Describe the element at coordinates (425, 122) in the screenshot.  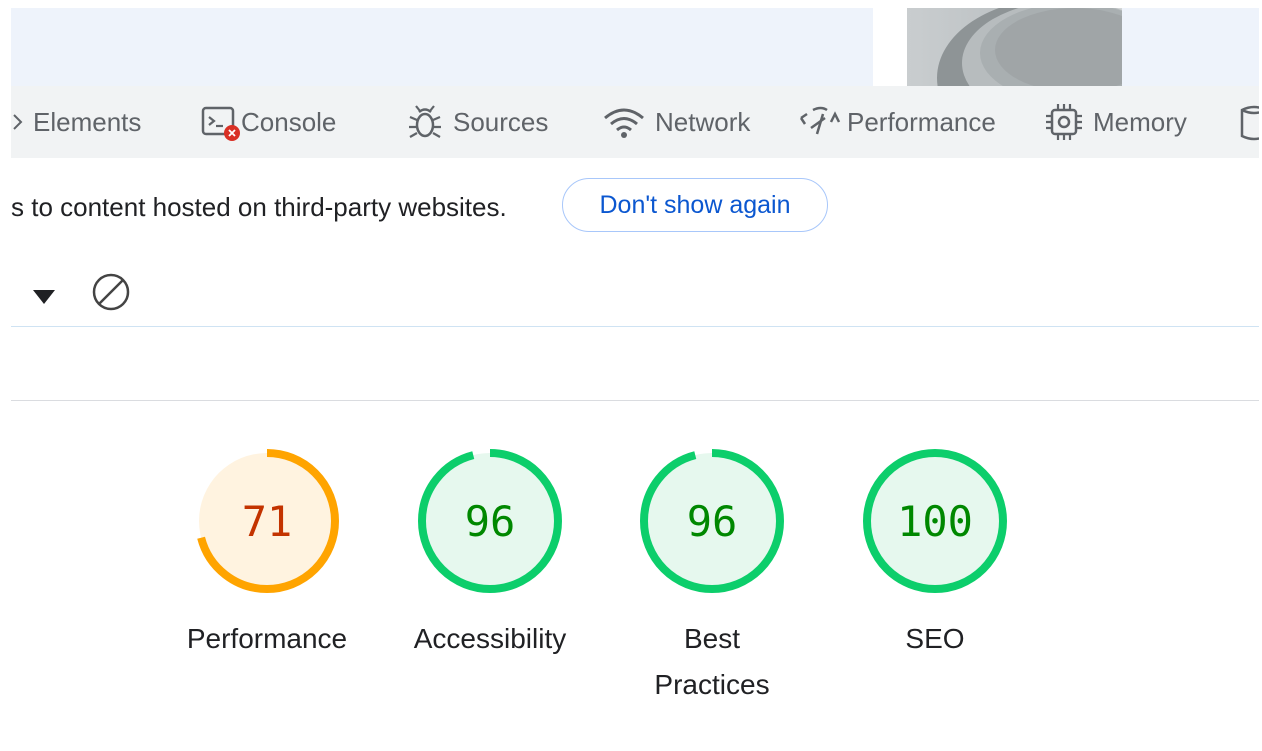
I see `bug-icon` at that location.